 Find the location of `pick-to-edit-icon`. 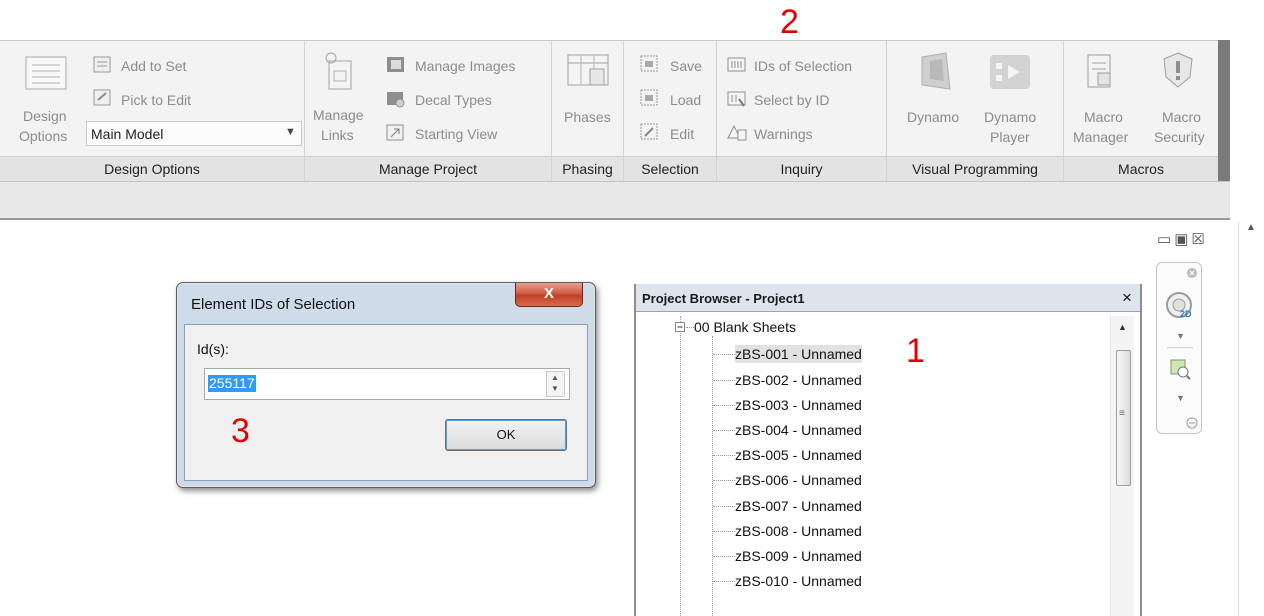

pick-to-edit-icon is located at coordinates (102, 97).